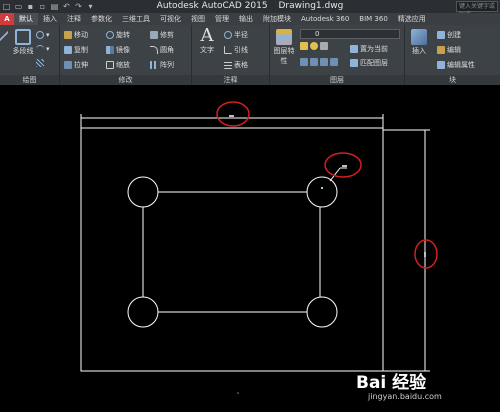 The height and width of the screenshot is (412, 500). I want to click on tab-output: 输出, so click(246, 19).